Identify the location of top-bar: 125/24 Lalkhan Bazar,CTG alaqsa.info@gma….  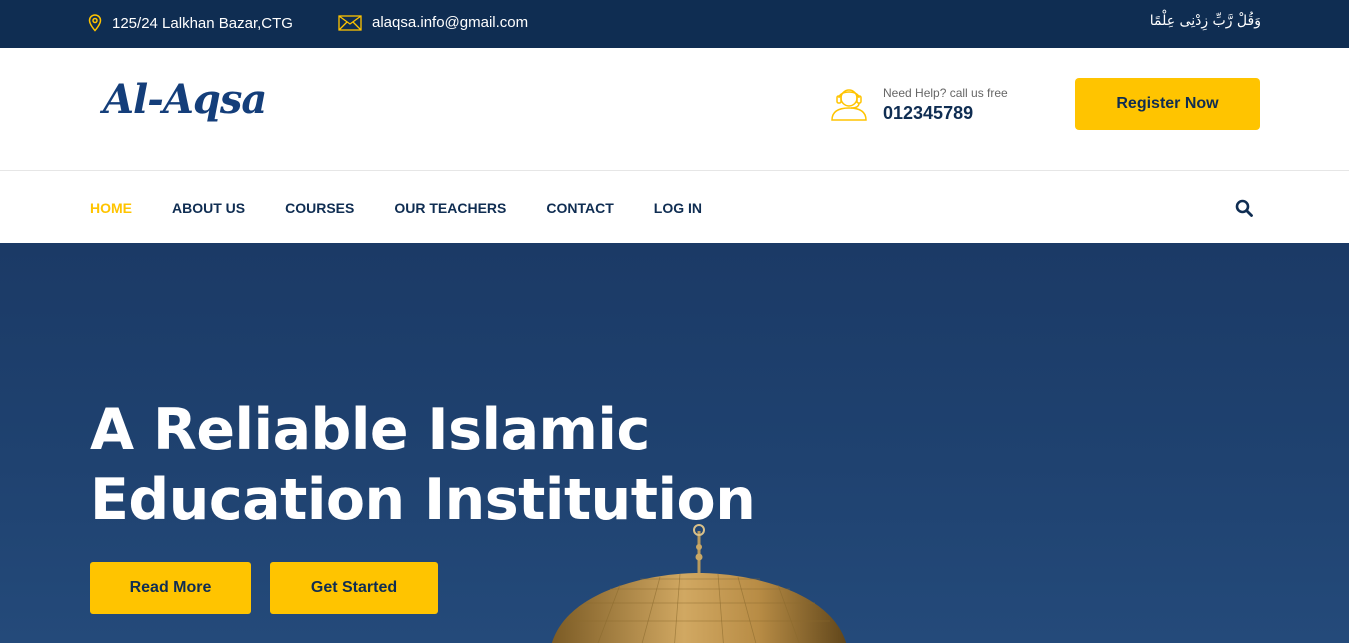
(674, 24).